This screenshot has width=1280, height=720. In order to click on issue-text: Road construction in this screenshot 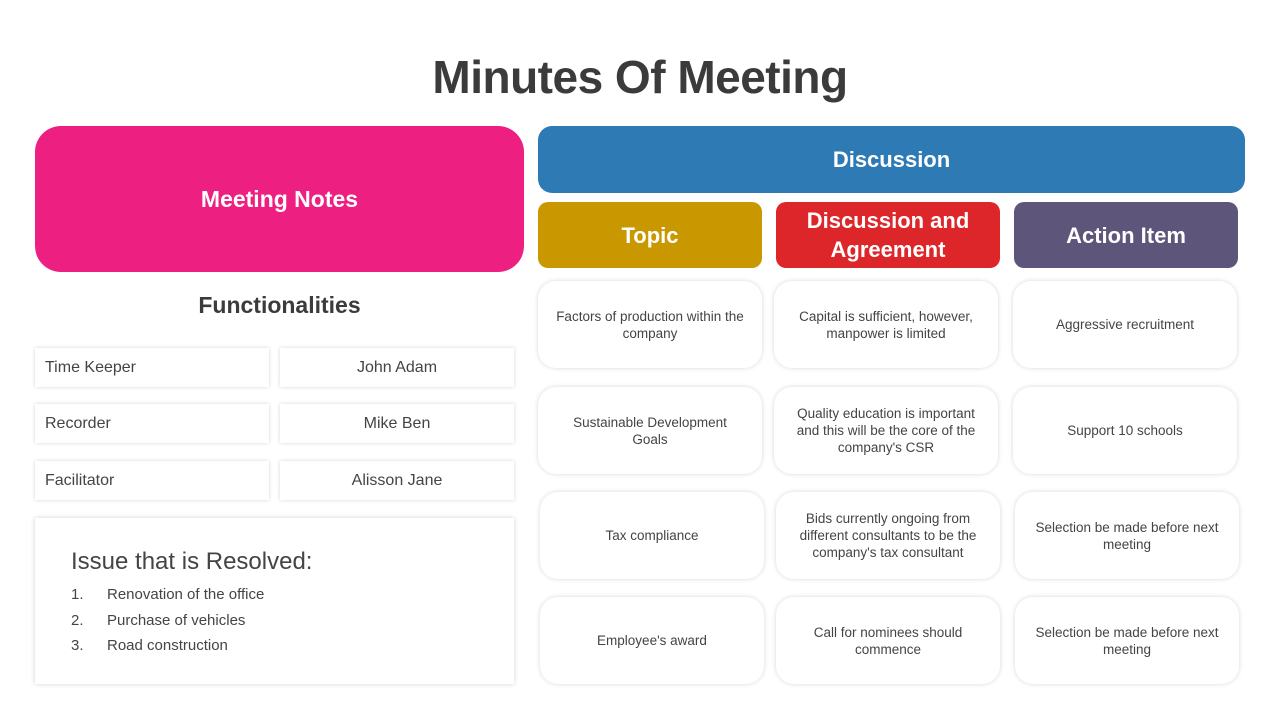, I will do `click(167, 645)`.